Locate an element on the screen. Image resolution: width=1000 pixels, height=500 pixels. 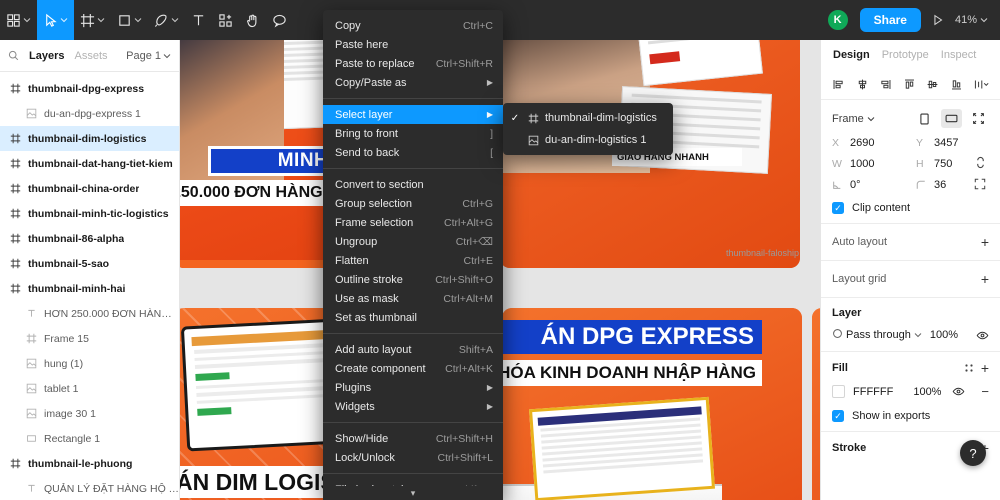
show-in-exports-checkbox: ✓ is located at coordinates (838, 416).